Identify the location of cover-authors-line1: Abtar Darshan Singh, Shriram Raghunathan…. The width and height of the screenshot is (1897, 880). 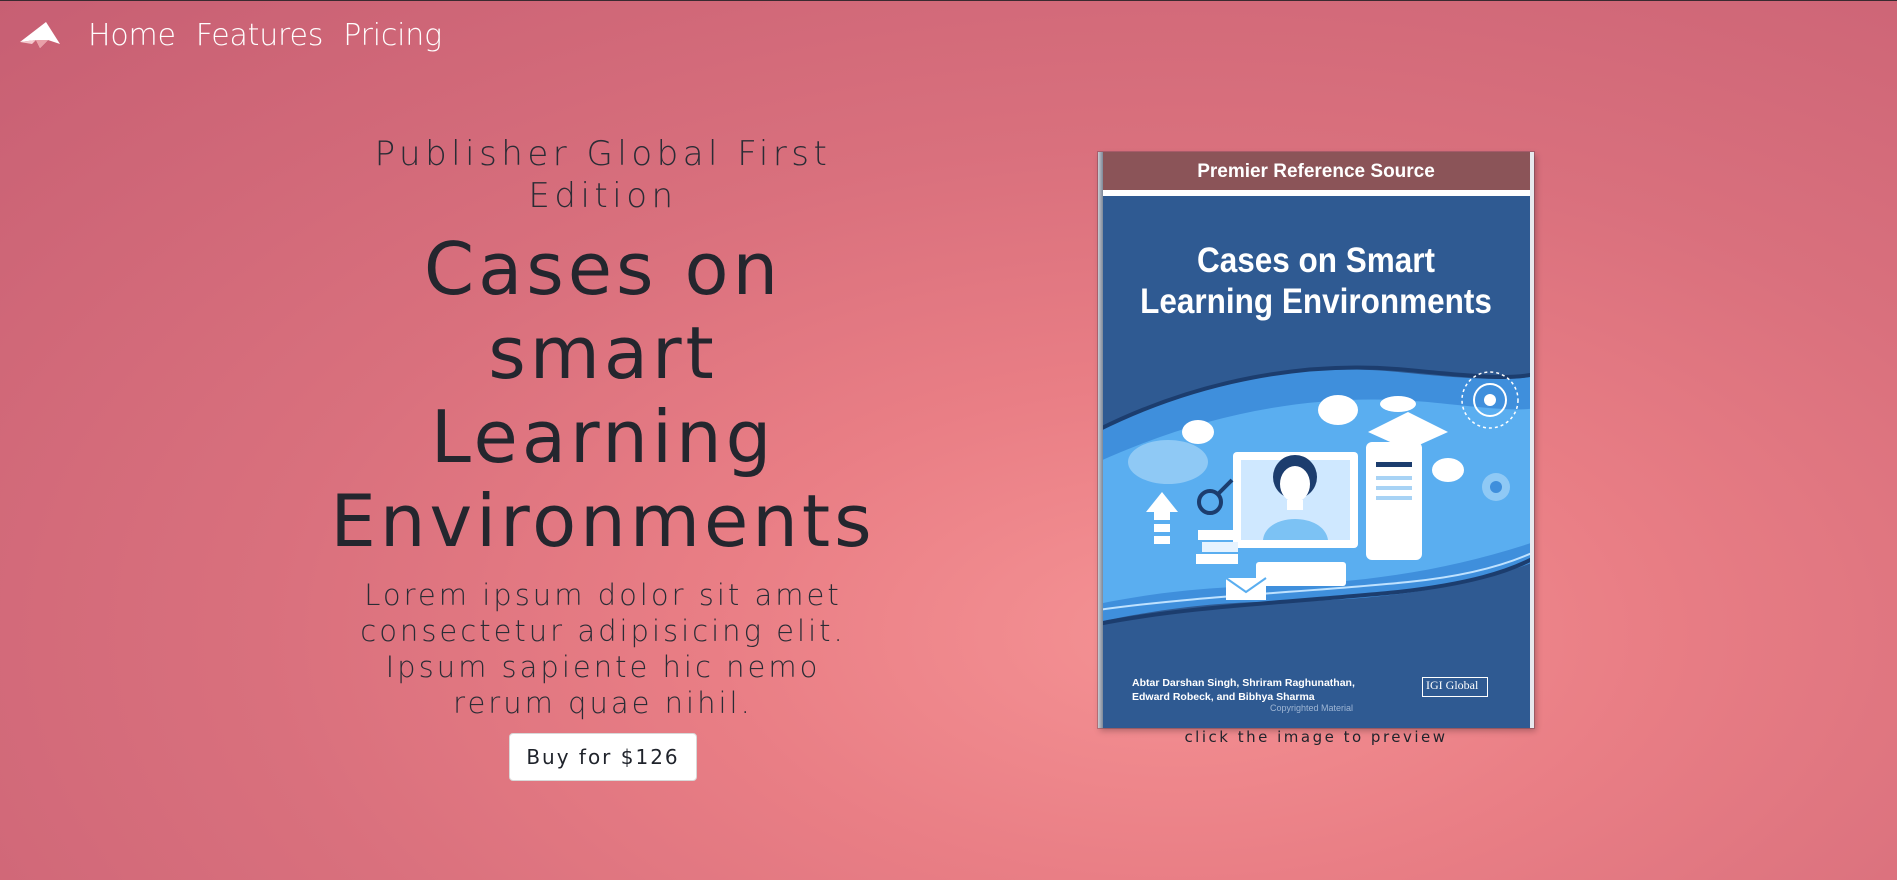
(1243, 683).